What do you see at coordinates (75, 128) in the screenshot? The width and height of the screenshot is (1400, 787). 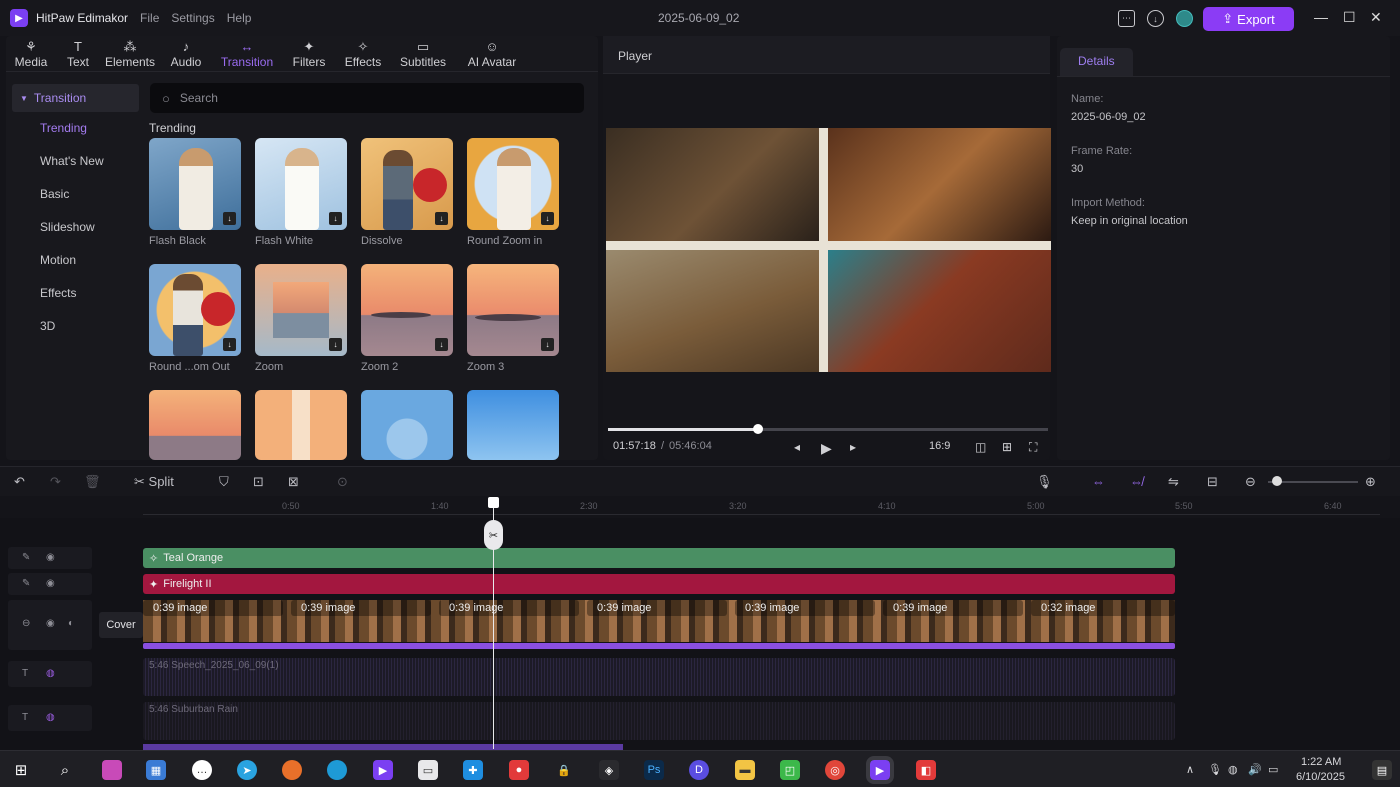 I see `category-trending: Trending` at bounding box center [75, 128].